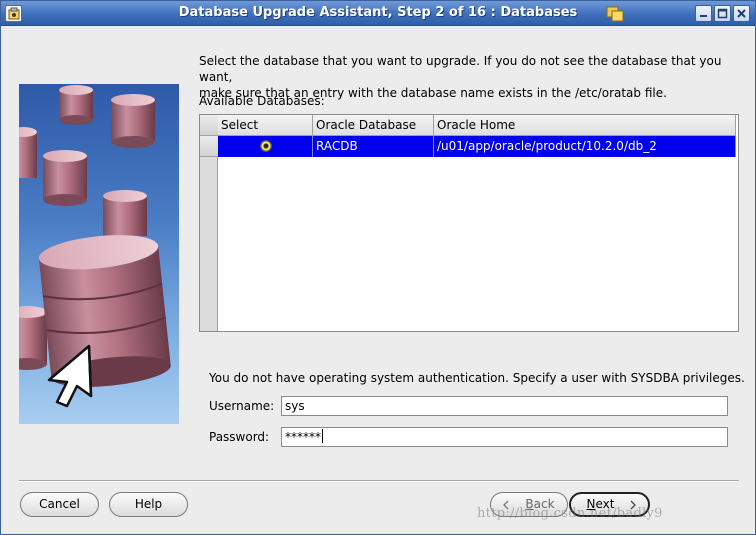 This screenshot has width=756, height=535. I want to click on minimize-button, so click(703, 13).